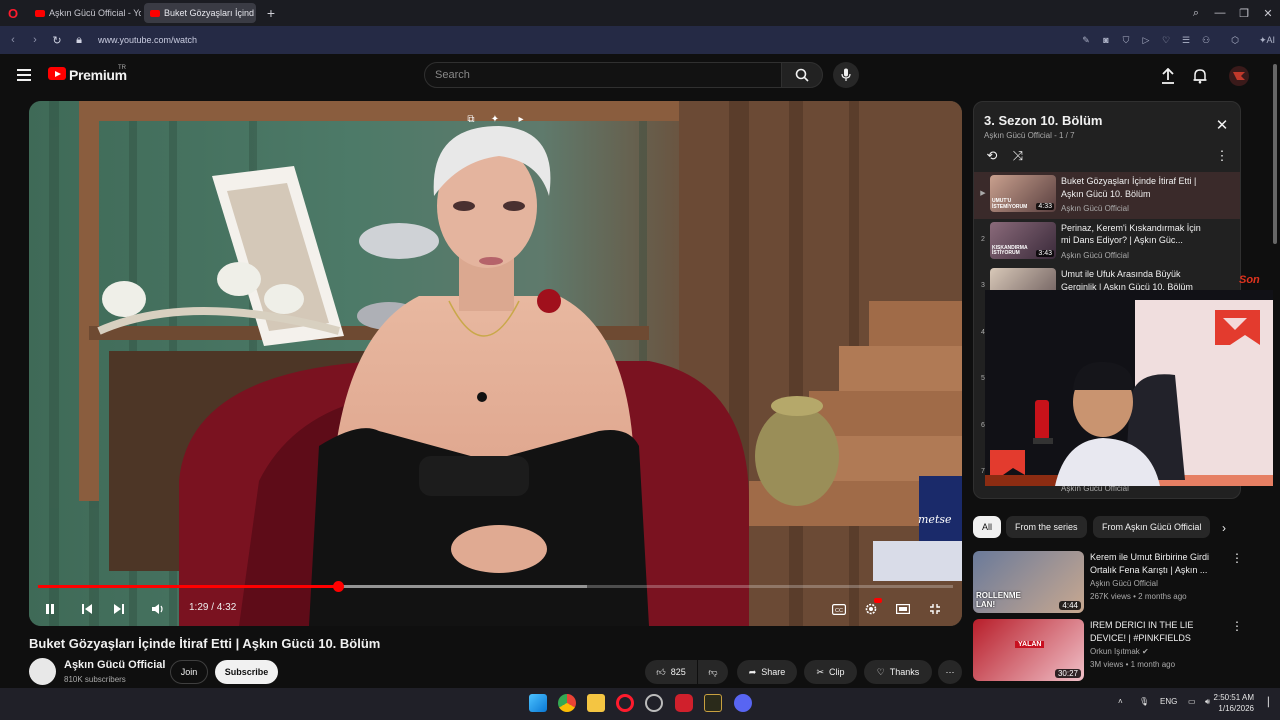  What do you see at coordinates (1119, 651) in the screenshot?
I see `recommended-channel: Orkun Işıtmak ✔` at bounding box center [1119, 651].